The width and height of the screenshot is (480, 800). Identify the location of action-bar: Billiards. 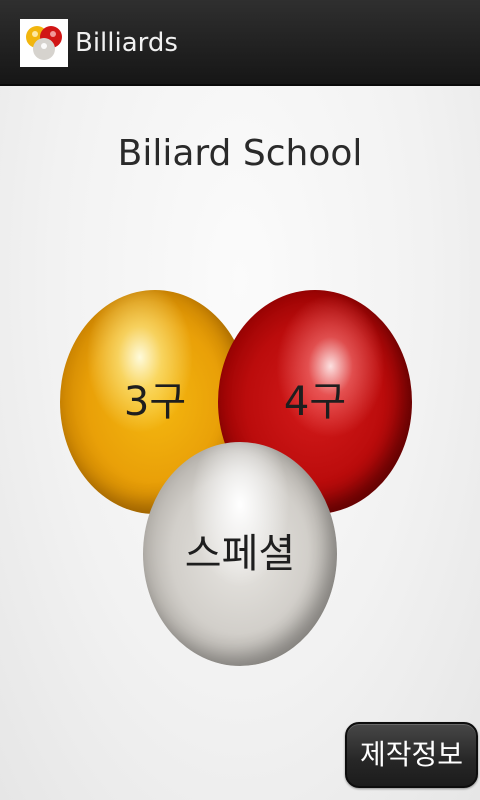
(240, 43).